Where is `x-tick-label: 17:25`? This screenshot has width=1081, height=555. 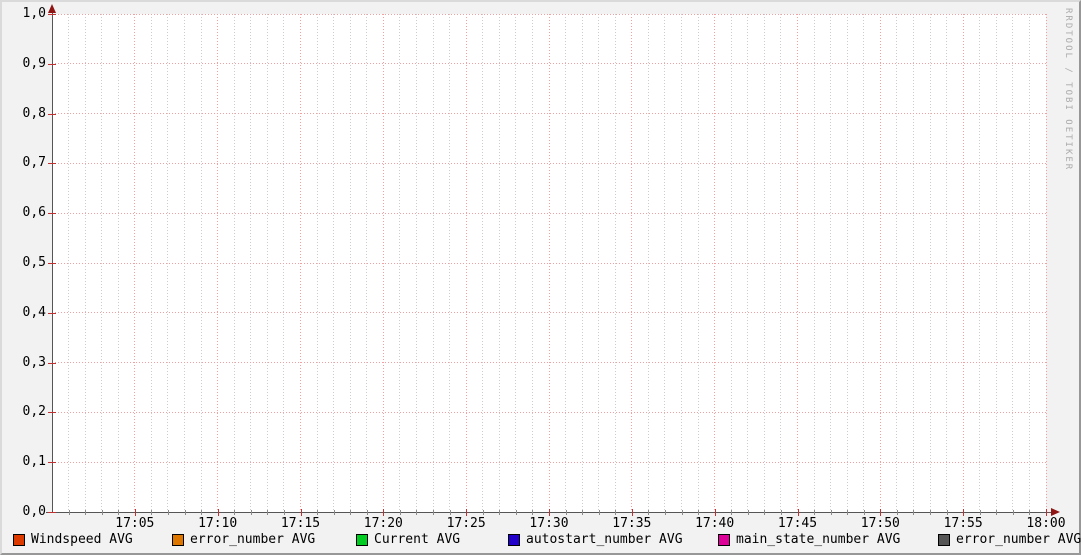
x-tick-label: 17:25 is located at coordinates (466, 523).